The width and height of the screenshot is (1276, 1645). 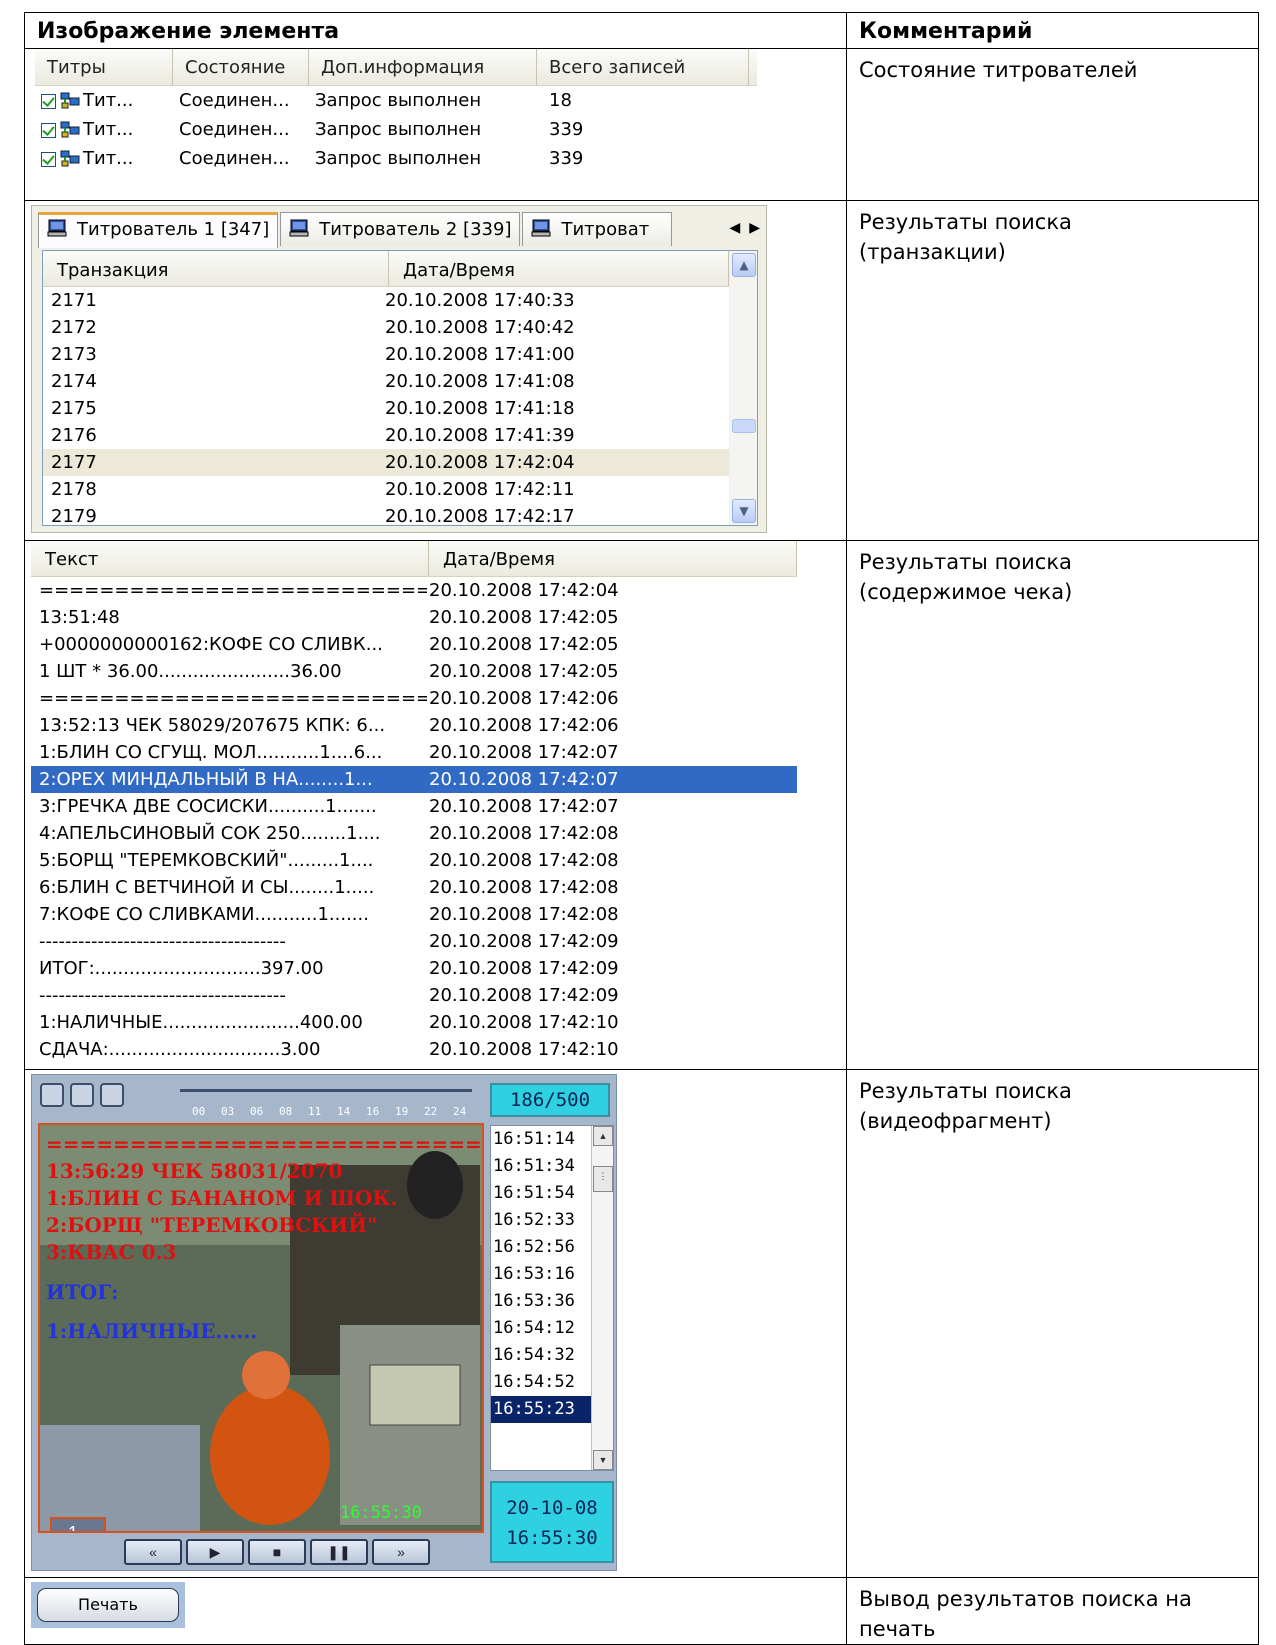 I want to click on tab-scroll-right-icon: ▶, so click(x=754, y=228).